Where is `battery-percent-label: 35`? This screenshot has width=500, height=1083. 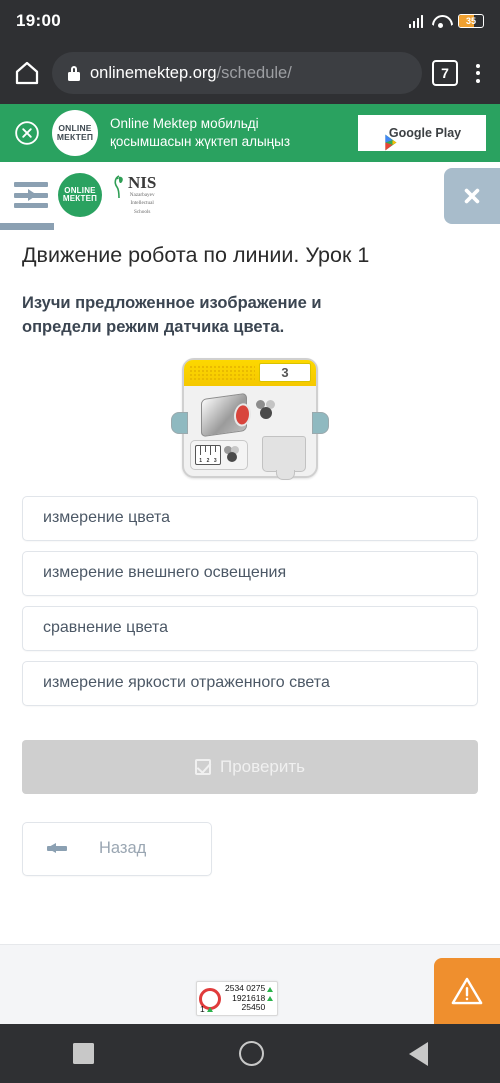 battery-percent-label: 35 is located at coordinates (470, 21).